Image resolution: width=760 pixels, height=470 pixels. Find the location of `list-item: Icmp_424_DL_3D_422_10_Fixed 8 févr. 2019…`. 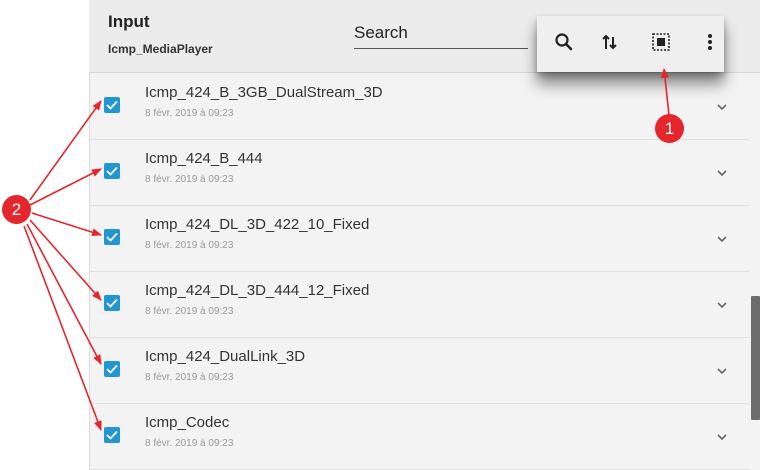

list-item: Icmp_424_DL_3D_422_10_Fixed 8 févr. 2019… is located at coordinates (419, 238).